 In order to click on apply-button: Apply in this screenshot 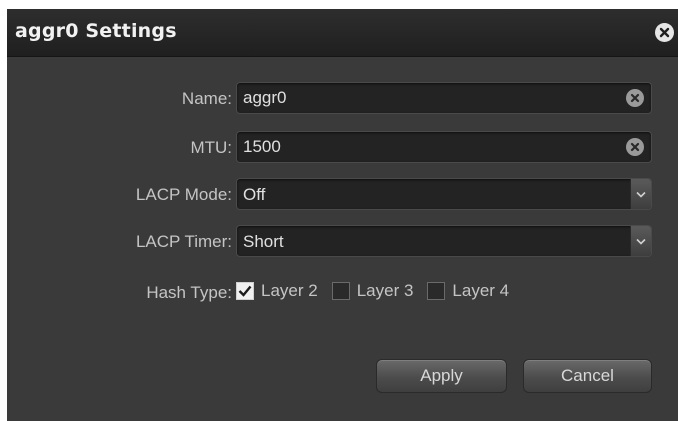, I will do `click(441, 376)`.